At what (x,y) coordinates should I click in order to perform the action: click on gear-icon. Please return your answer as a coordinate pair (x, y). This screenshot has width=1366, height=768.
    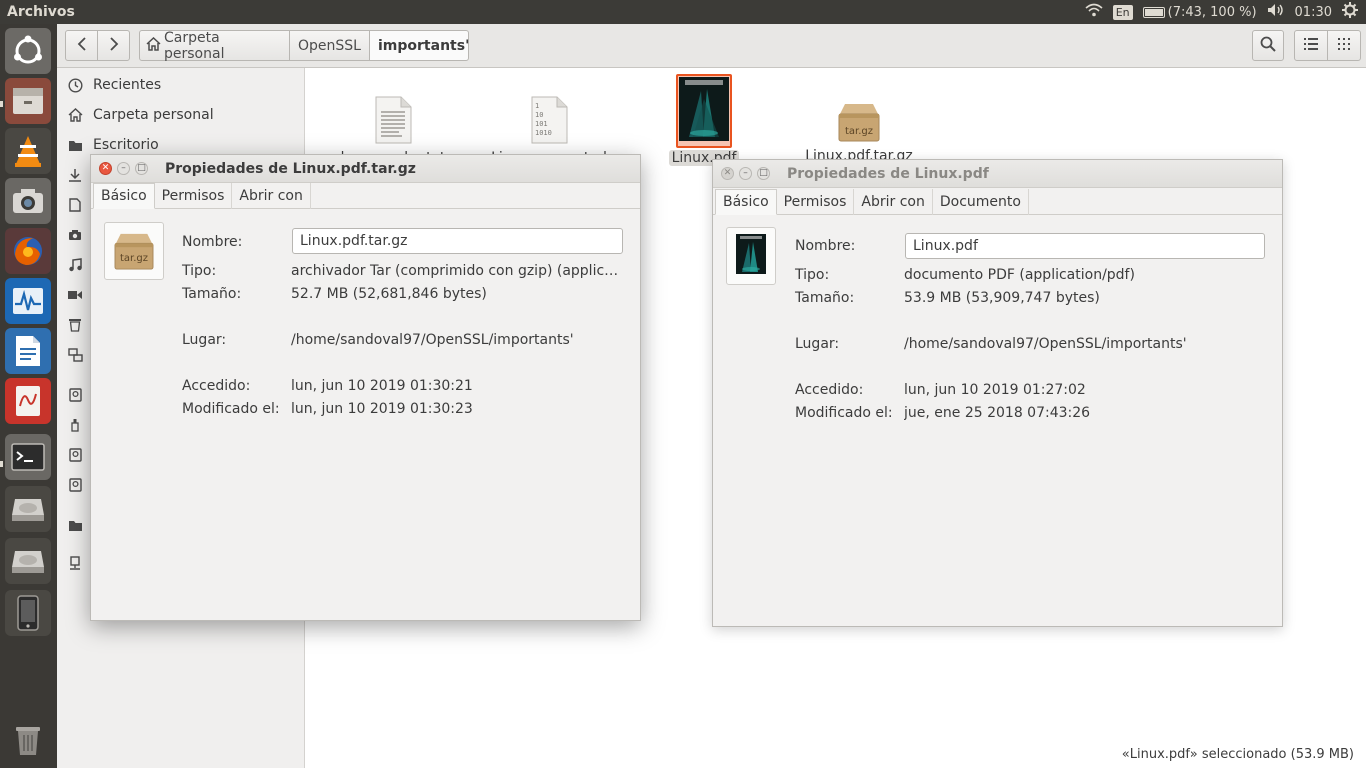
    Looking at the image, I should click on (1350, 12).